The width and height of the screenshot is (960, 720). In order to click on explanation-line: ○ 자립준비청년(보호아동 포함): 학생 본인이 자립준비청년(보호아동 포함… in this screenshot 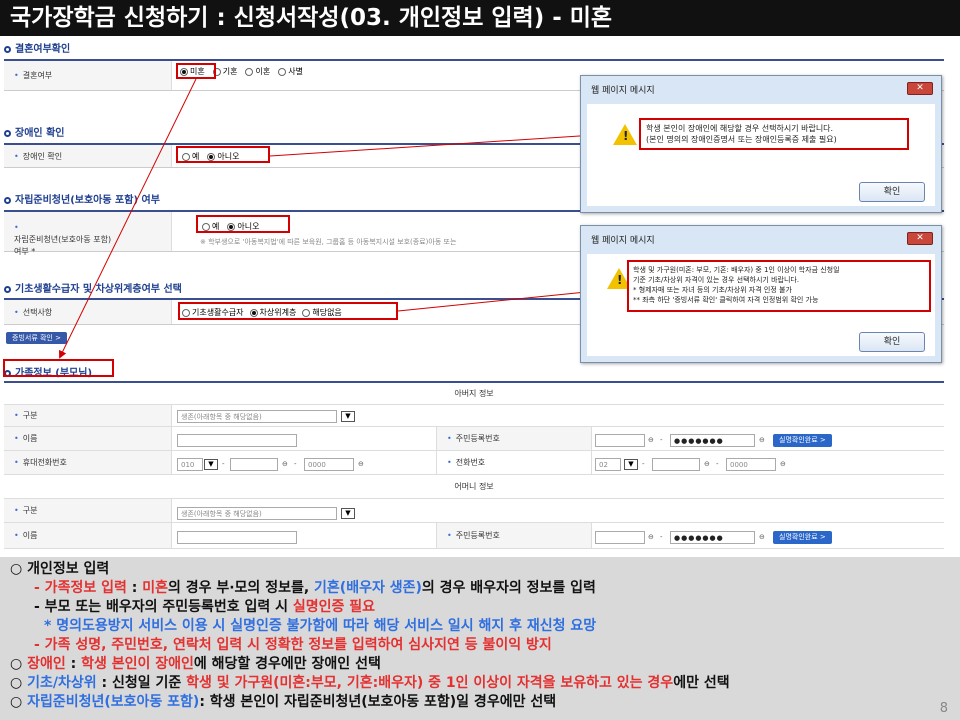, I will do `click(283, 702)`.